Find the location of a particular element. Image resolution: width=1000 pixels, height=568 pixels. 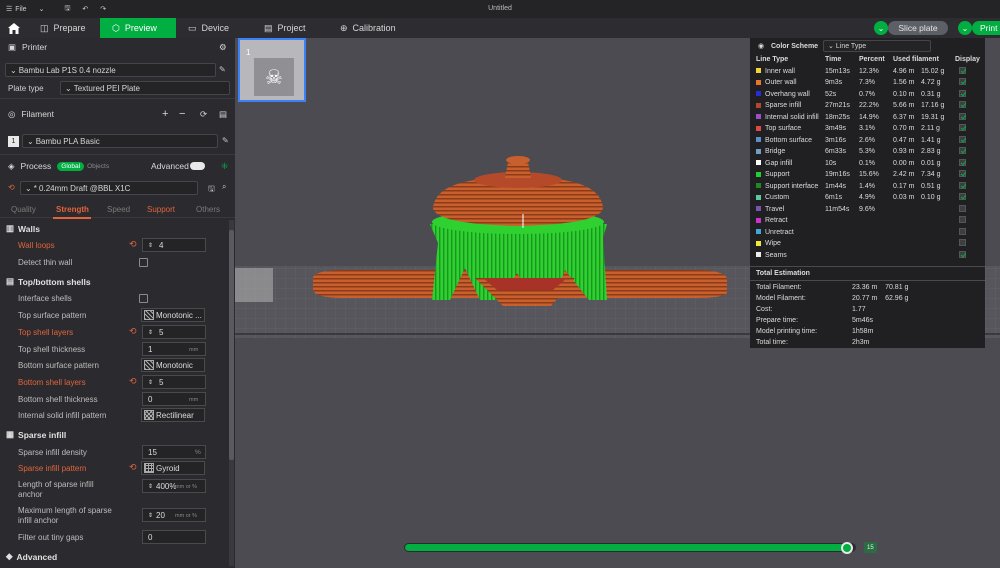

tab-quality: Quality is located at coordinates (23, 209).